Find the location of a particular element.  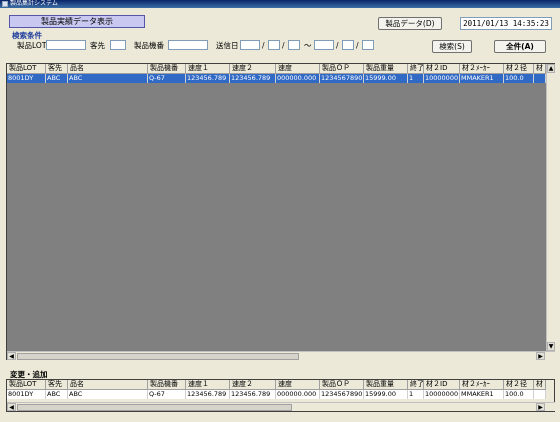

edit-col-header: 製品ＯＰ is located at coordinates (342, 385).